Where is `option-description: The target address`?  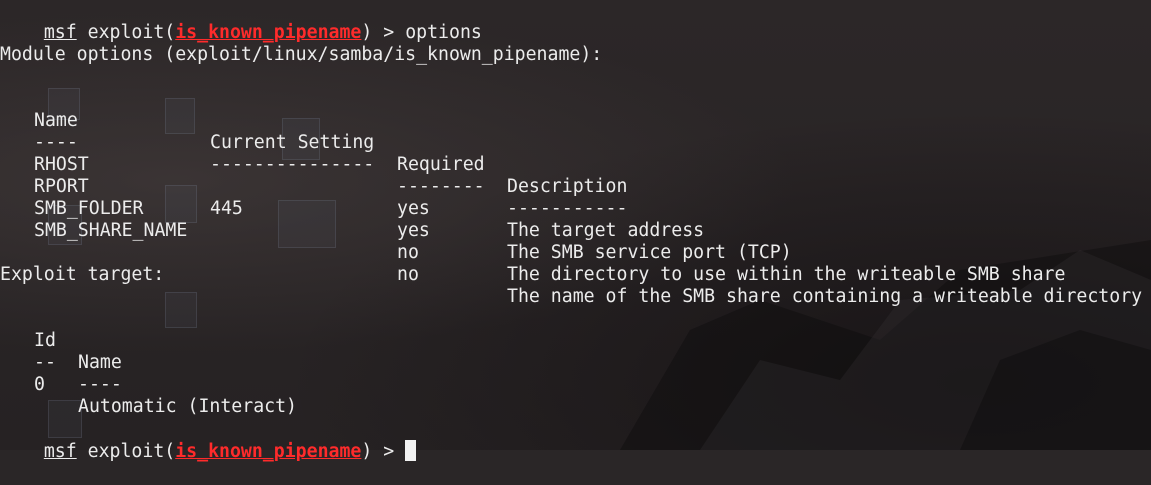
option-description: The target address is located at coordinates (606, 230).